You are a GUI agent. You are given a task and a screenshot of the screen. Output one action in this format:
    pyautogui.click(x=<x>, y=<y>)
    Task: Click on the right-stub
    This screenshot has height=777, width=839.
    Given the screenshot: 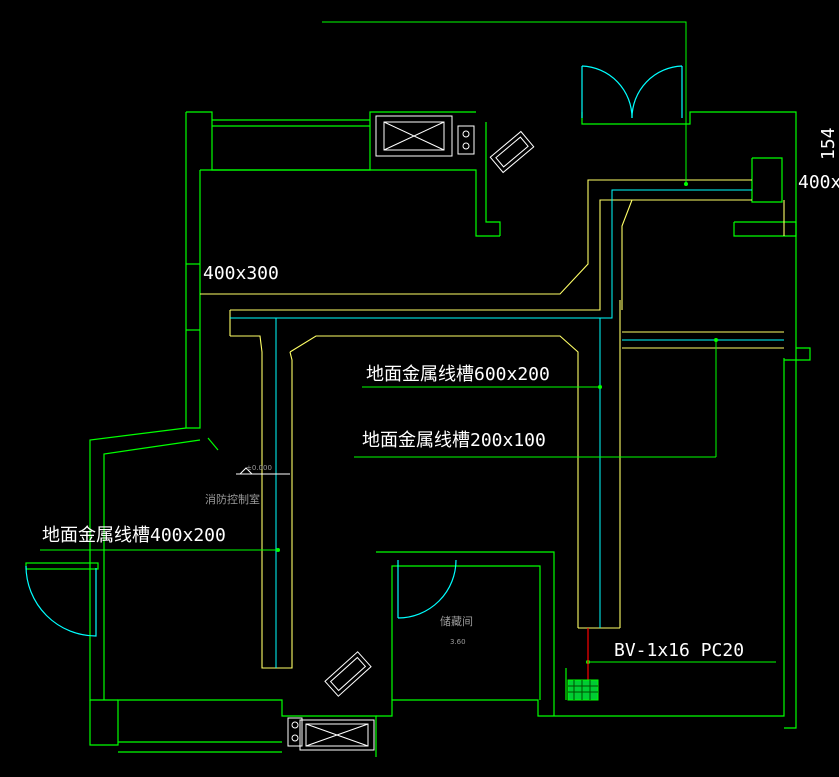 What is the action you would take?
    pyautogui.click(x=765, y=229)
    